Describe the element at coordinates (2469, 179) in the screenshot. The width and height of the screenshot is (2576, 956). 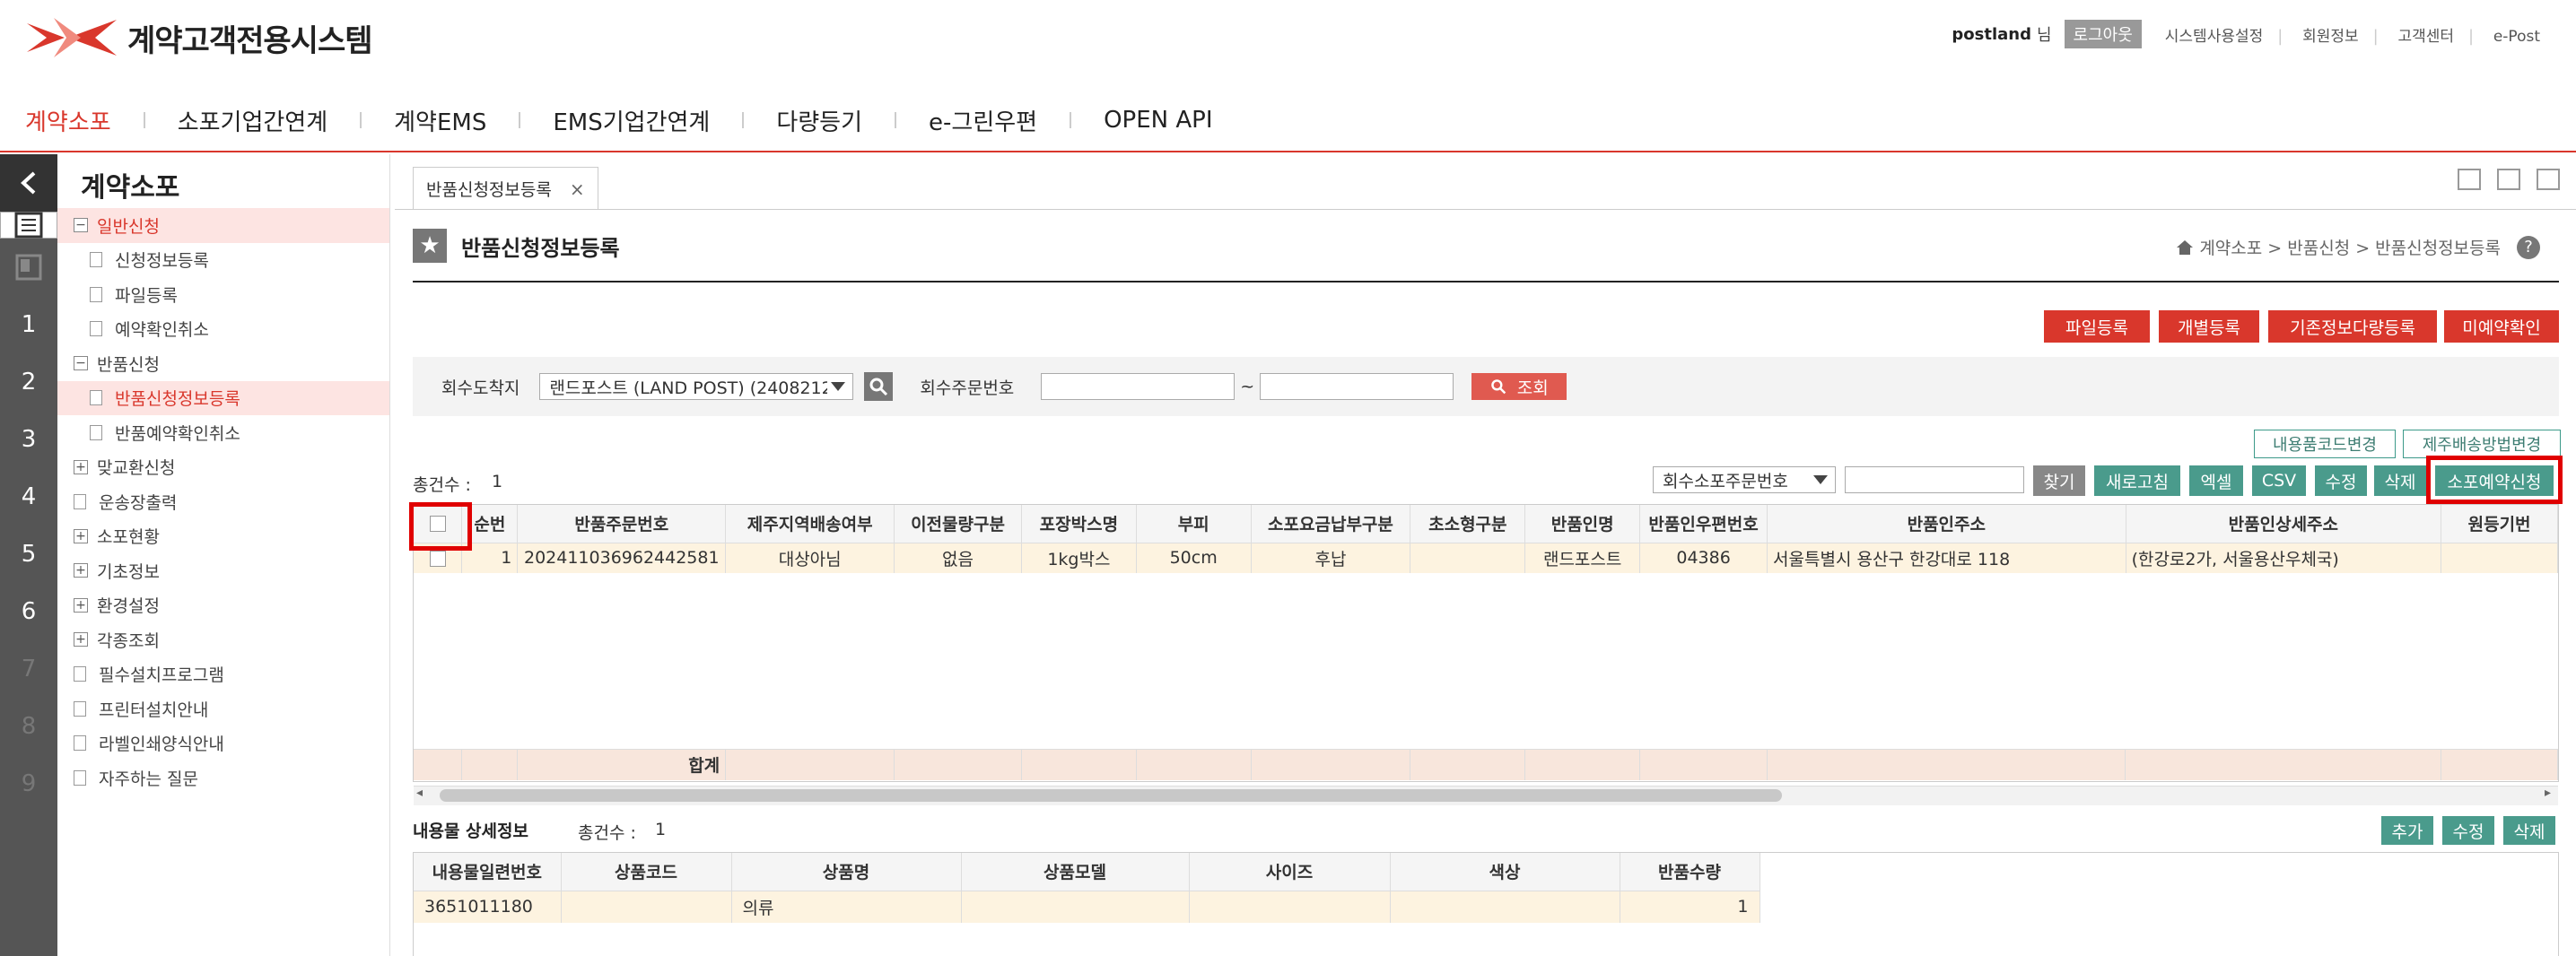
I see `single-view-icon` at that location.